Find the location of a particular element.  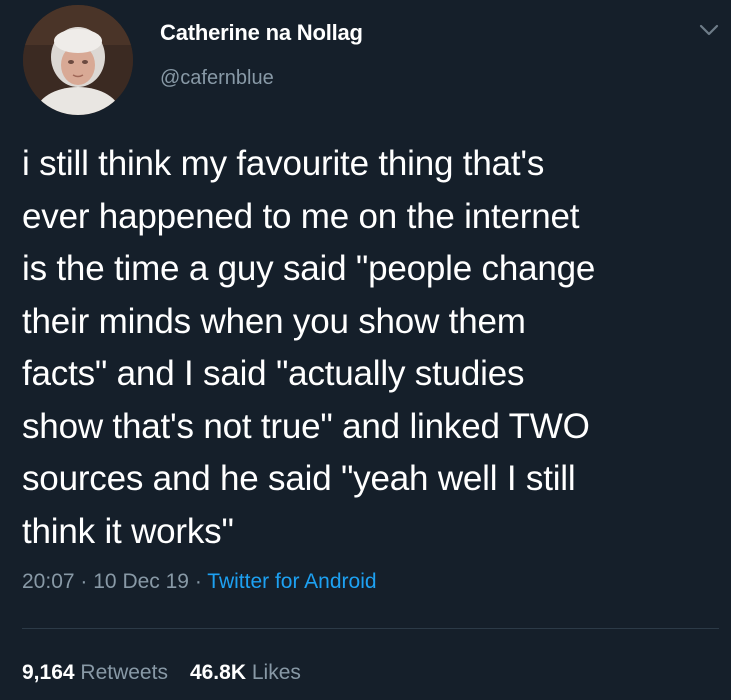

tweet-time: 20:07 is located at coordinates (48, 581).